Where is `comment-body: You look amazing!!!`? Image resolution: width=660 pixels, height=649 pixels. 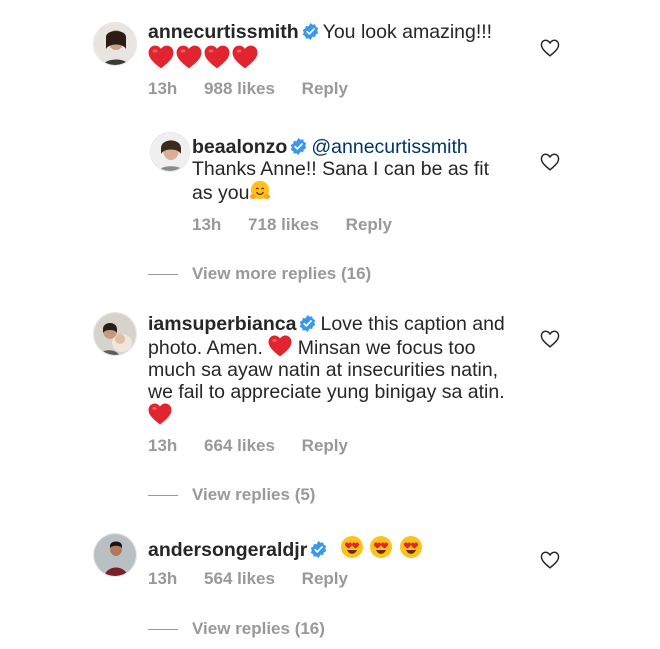 comment-body: You look amazing!!! is located at coordinates (407, 32).